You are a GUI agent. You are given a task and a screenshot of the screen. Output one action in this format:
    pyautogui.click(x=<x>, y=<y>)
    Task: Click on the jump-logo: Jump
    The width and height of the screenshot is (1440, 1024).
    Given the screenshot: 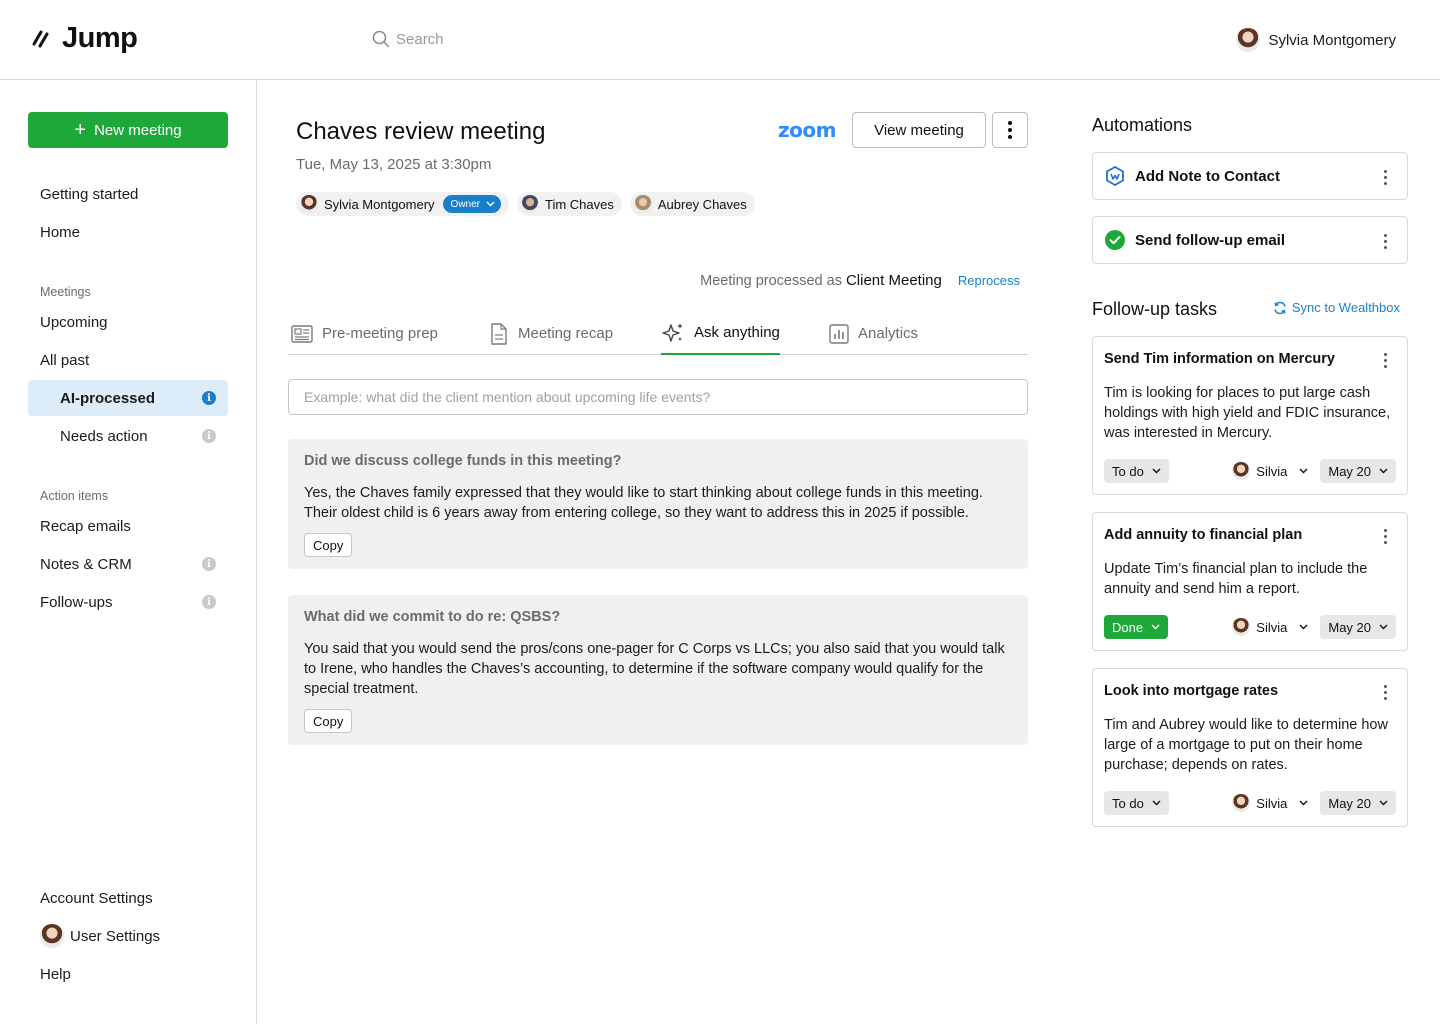 What is the action you would take?
    pyautogui.click(x=85, y=38)
    